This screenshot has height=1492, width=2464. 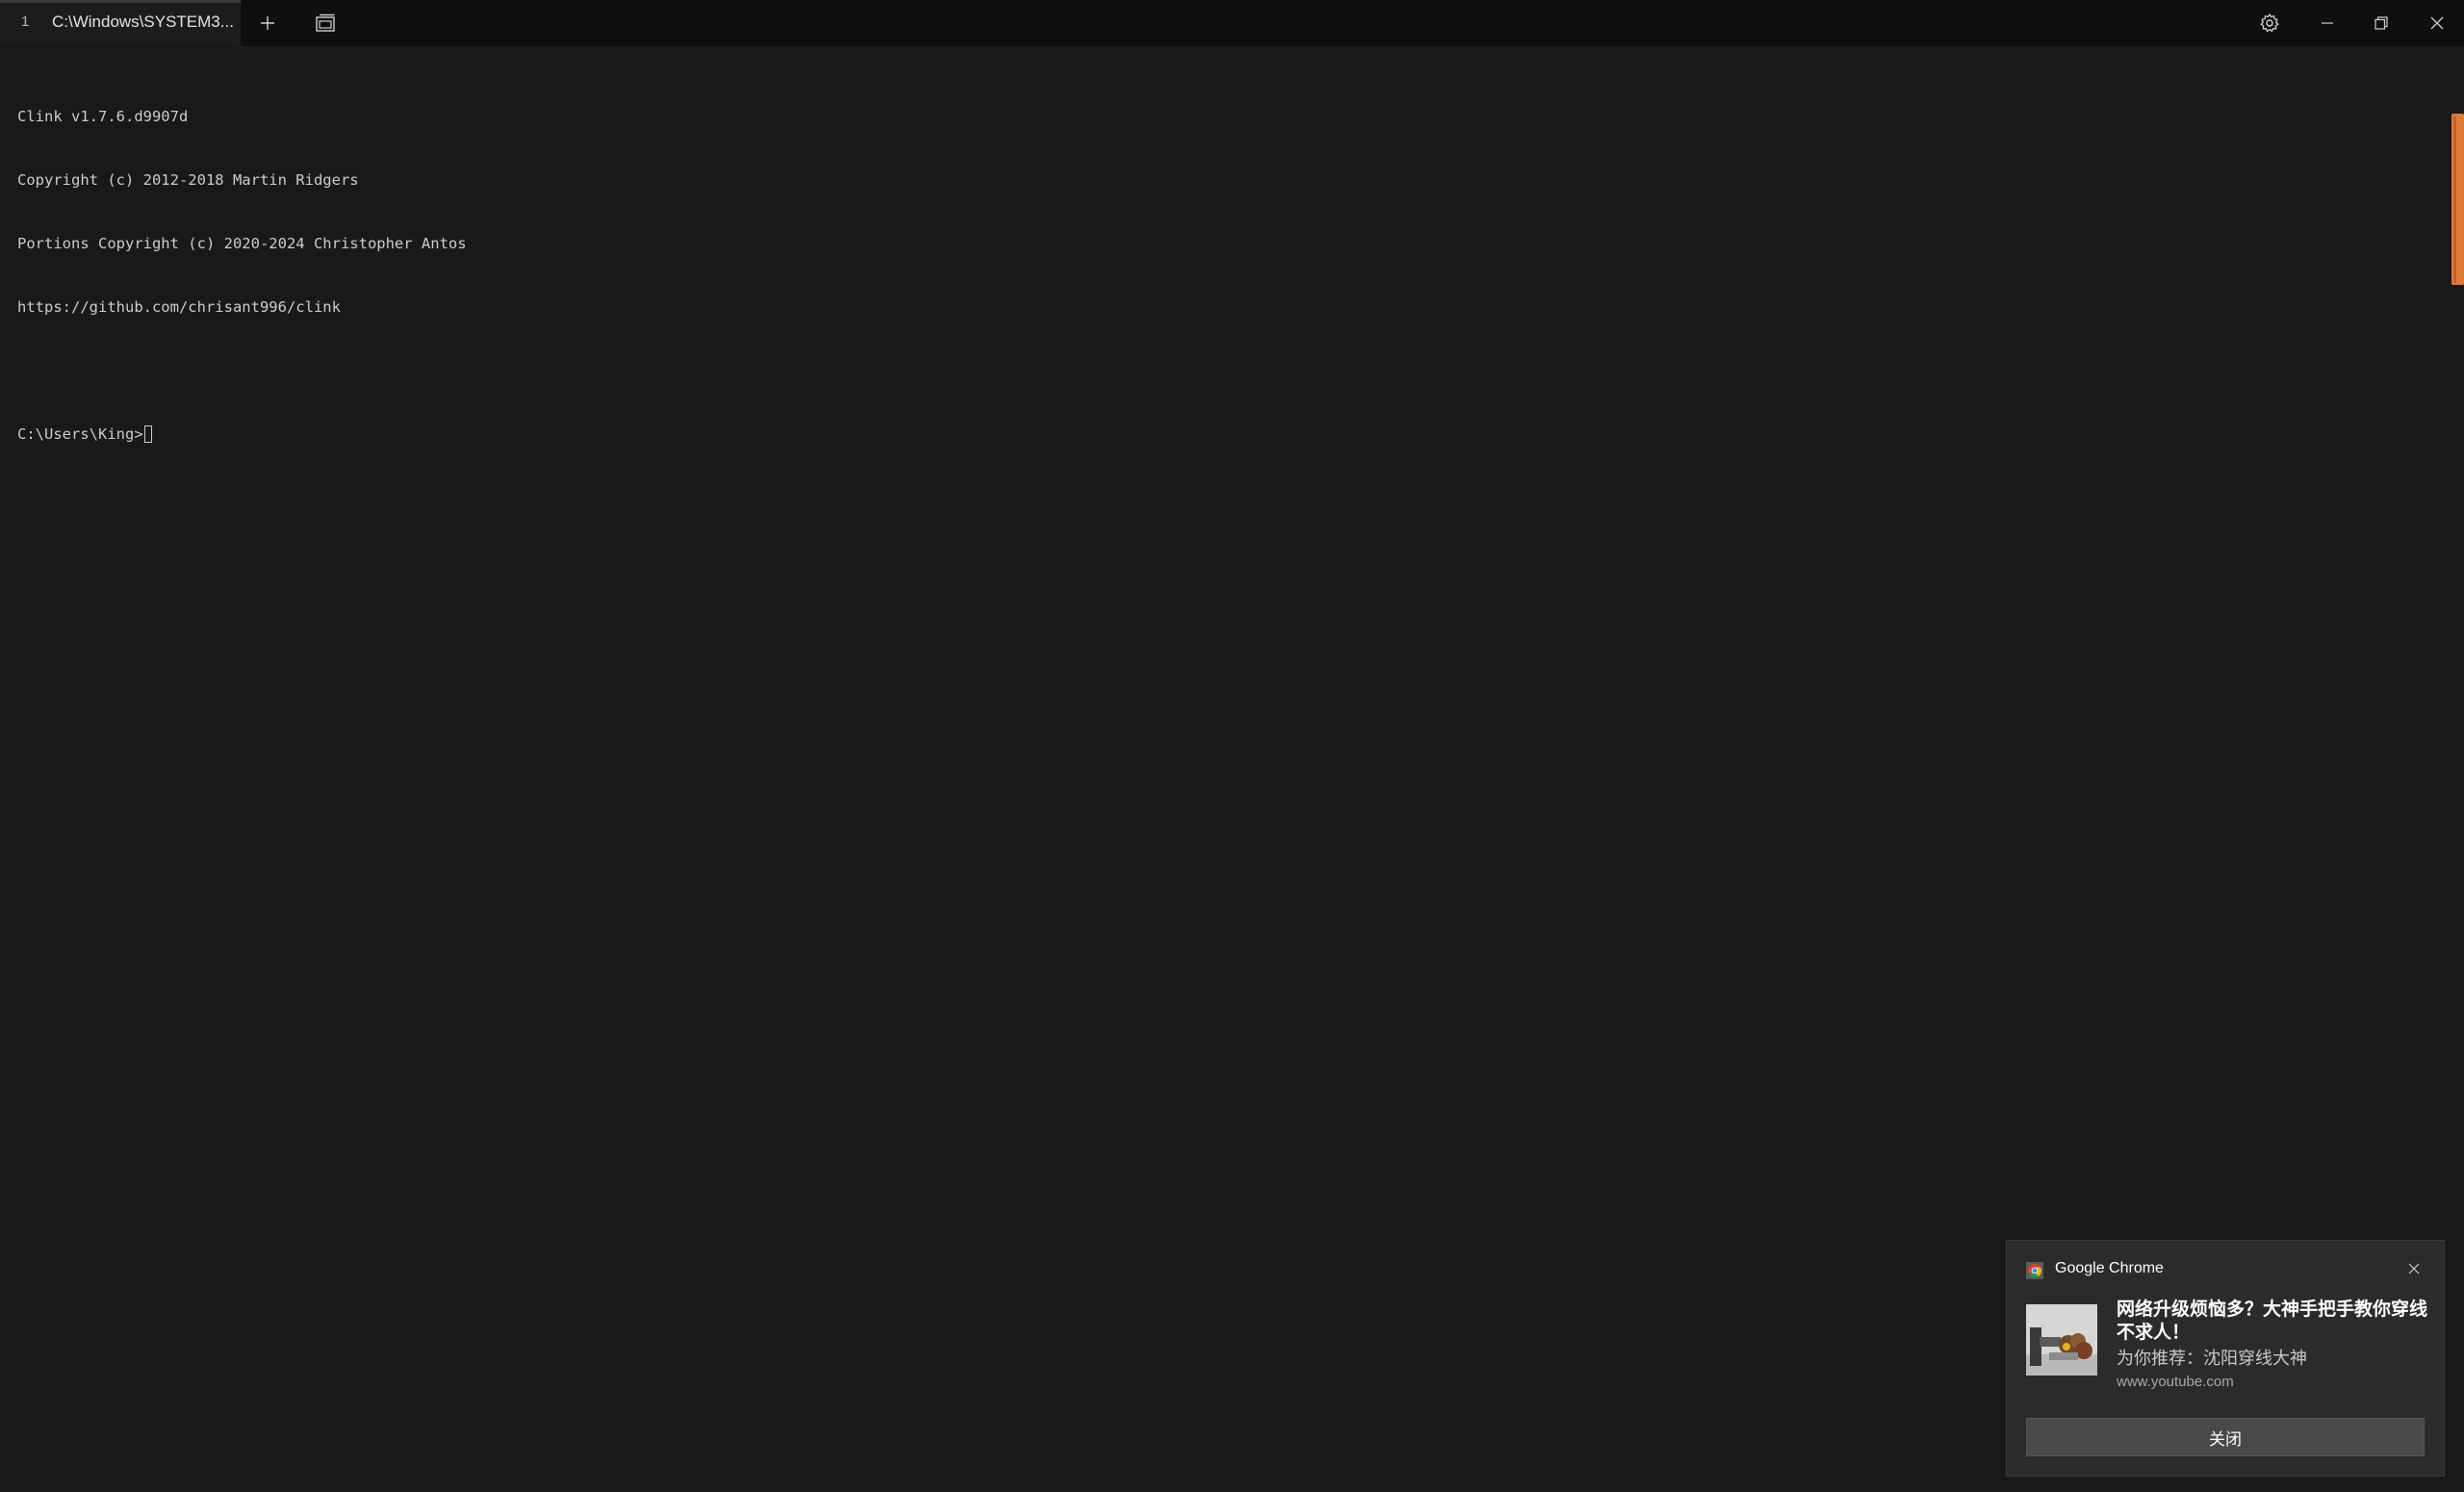 I want to click on minimize-button, so click(x=2327, y=23).